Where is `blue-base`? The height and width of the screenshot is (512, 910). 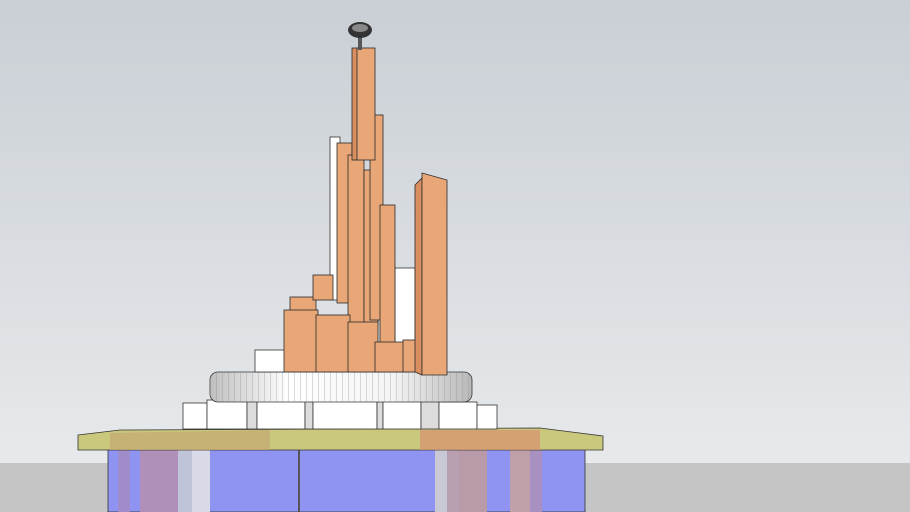
blue-base is located at coordinates (346, 479).